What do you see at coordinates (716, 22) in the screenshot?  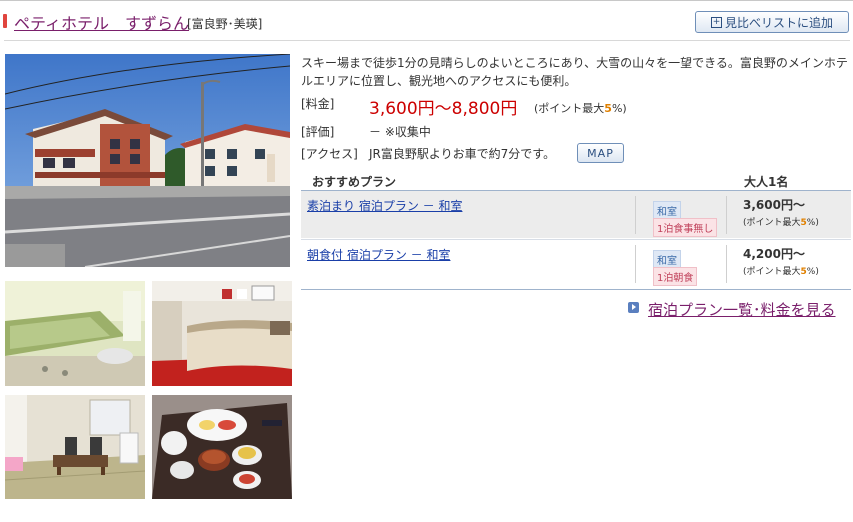 I see `plus-square-icon: +` at bounding box center [716, 22].